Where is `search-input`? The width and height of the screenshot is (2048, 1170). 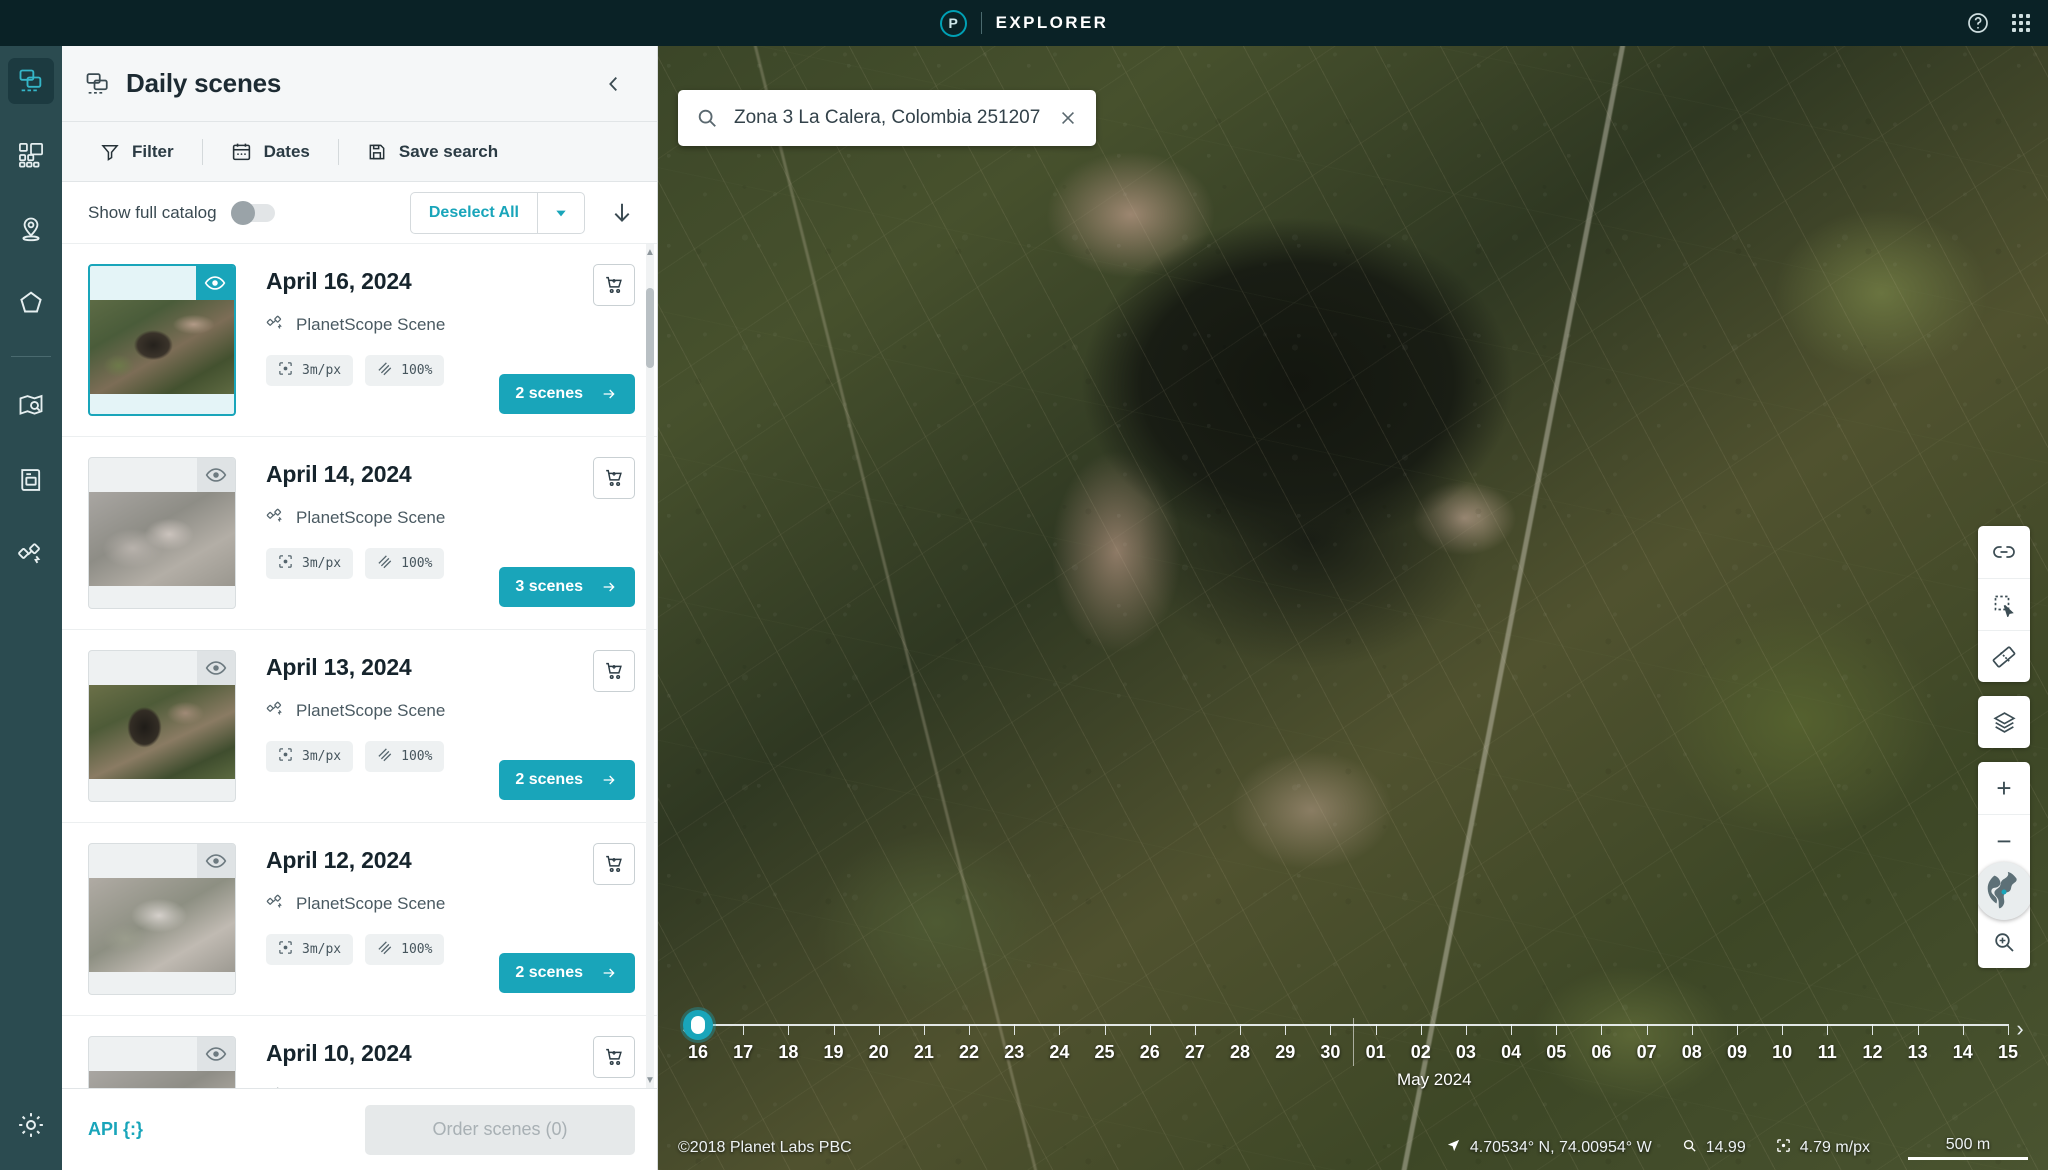 search-input is located at coordinates (894, 118).